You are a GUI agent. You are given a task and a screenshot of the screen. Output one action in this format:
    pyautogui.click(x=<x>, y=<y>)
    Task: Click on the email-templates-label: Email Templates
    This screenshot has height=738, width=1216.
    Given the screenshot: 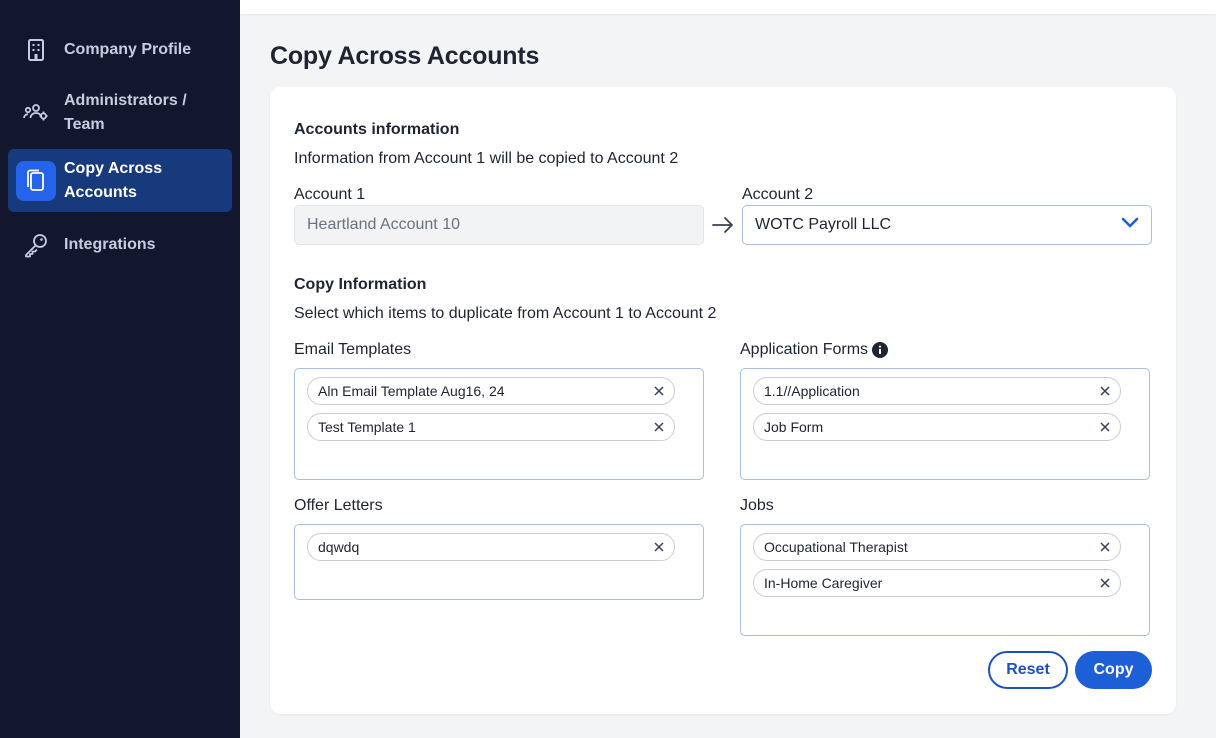 What is the action you would take?
    pyautogui.click(x=353, y=349)
    